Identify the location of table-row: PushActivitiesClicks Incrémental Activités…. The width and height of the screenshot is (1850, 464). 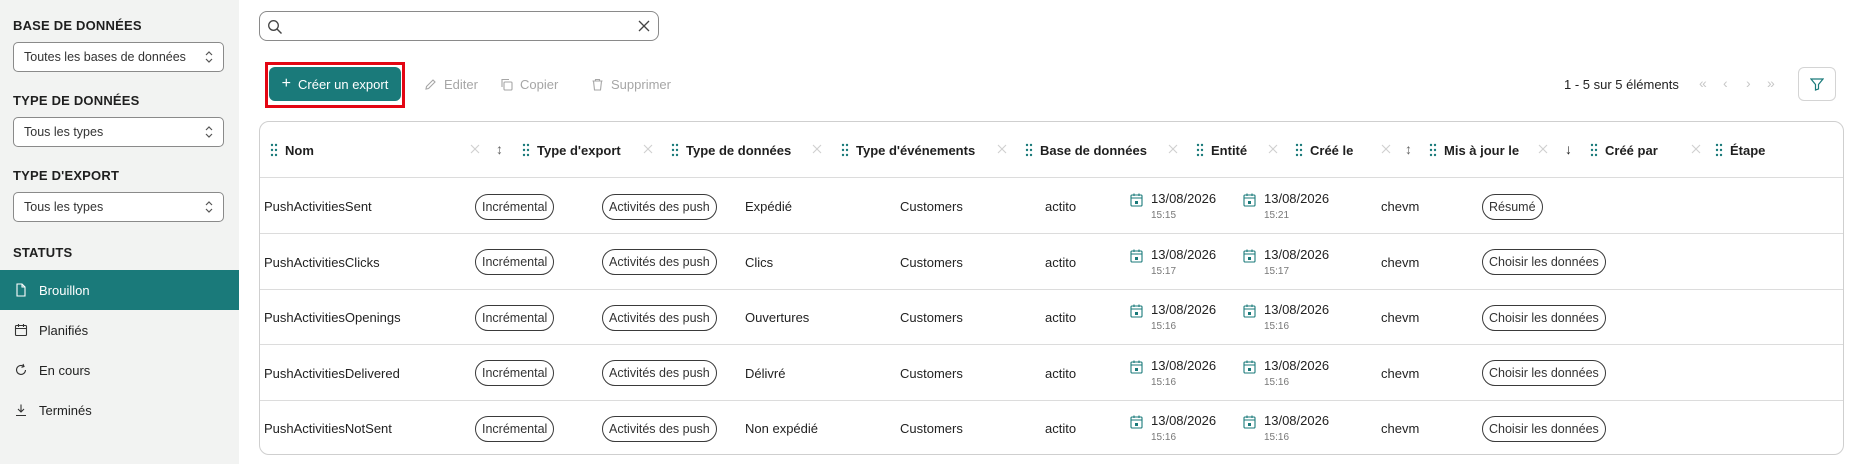
(1051, 262).